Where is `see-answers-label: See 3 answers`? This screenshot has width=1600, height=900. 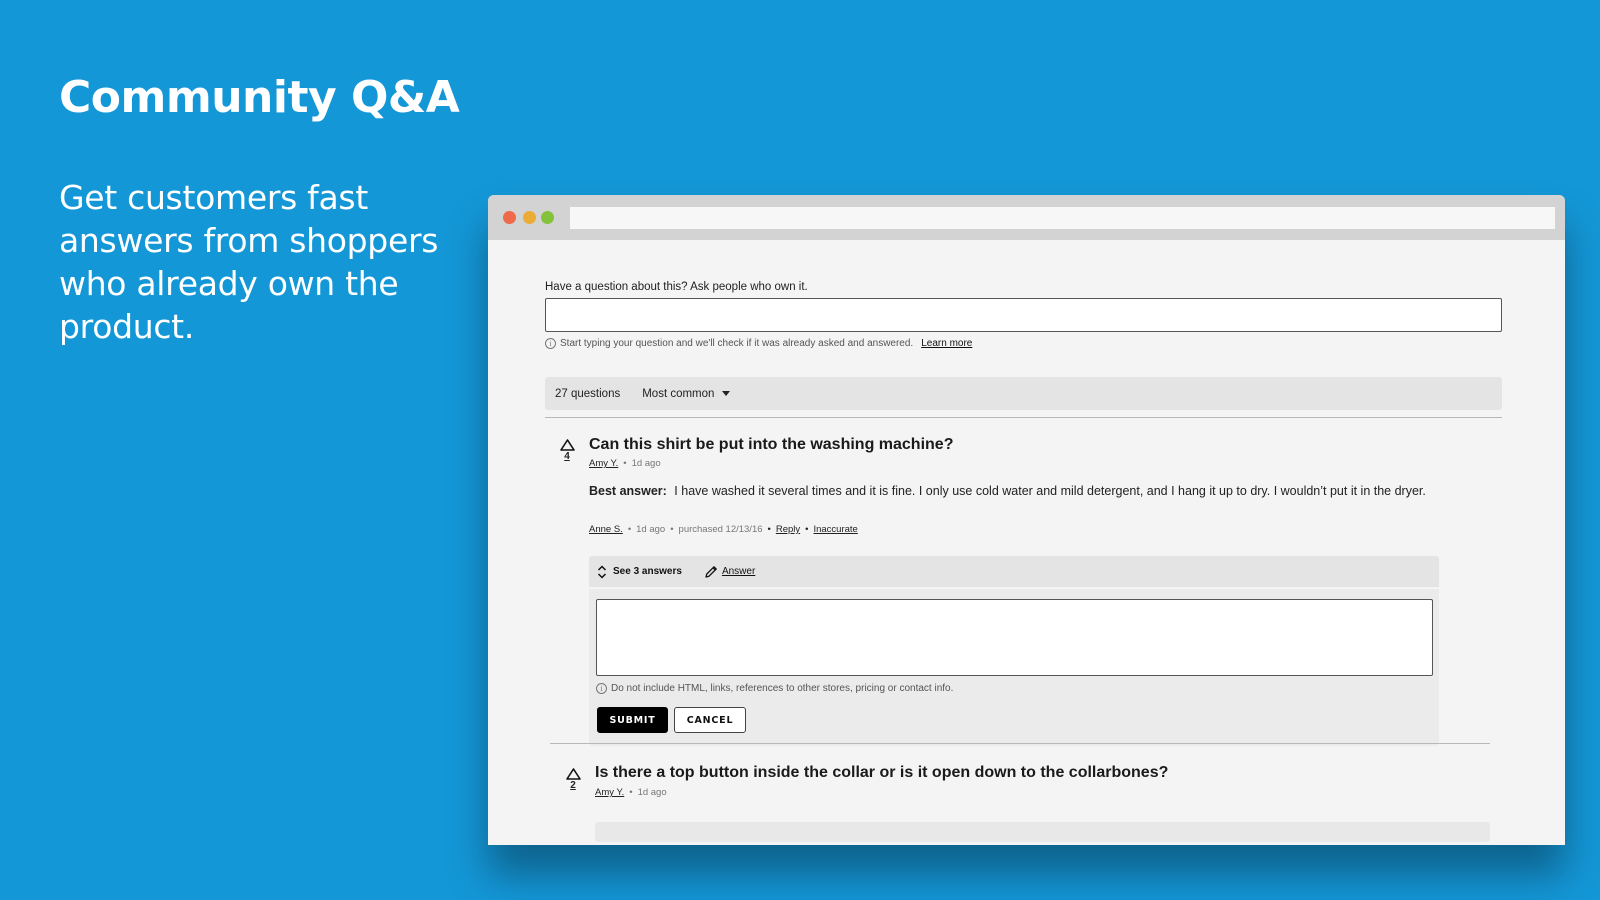 see-answers-label: See 3 answers is located at coordinates (647, 571).